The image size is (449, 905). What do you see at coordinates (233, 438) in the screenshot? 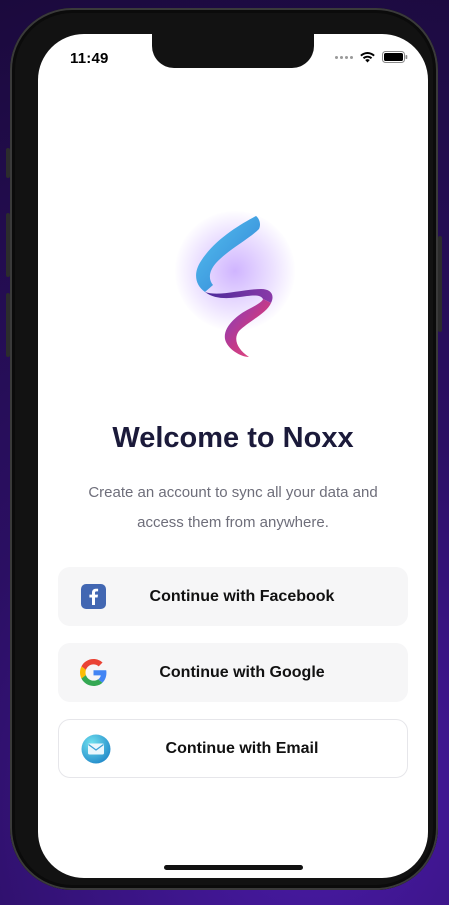
I see `page-title: Welcome to Noxx` at bounding box center [233, 438].